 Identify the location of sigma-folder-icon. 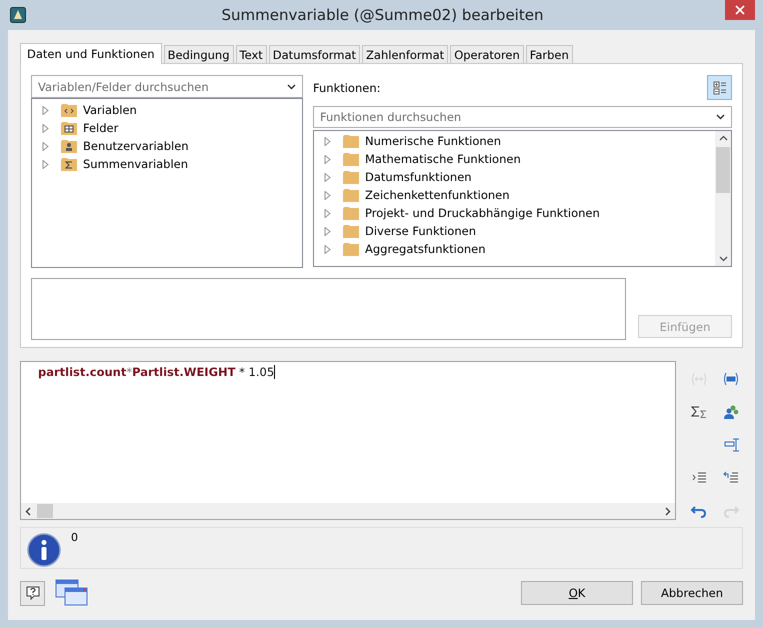
(69, 164).